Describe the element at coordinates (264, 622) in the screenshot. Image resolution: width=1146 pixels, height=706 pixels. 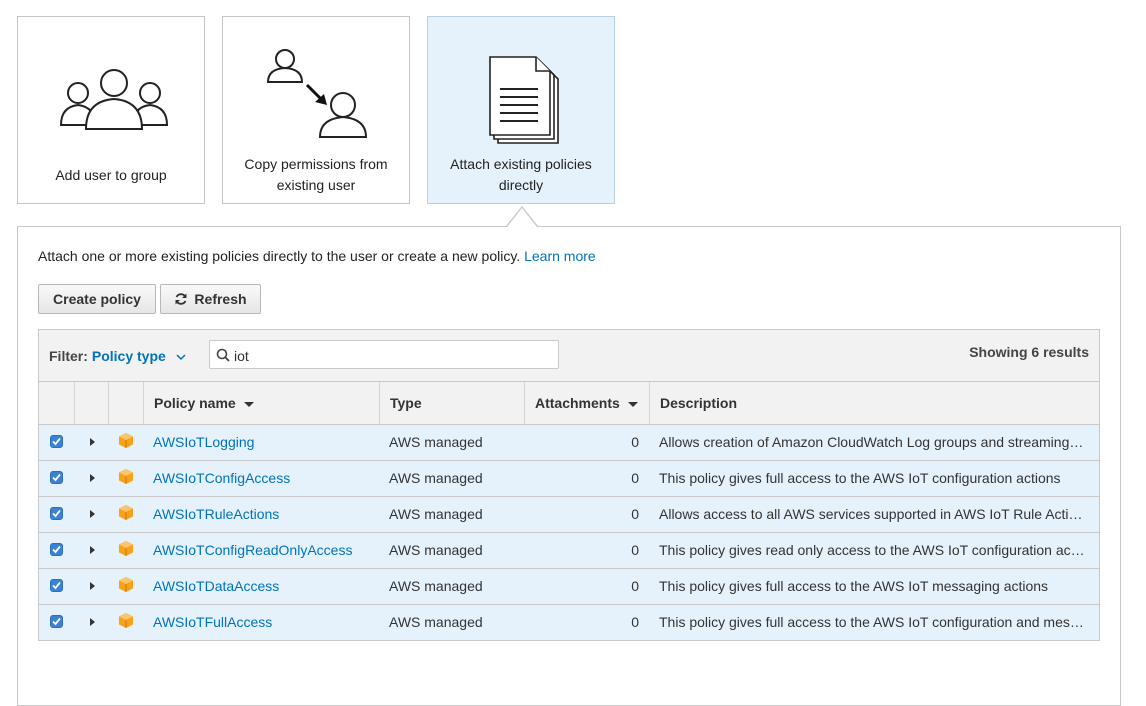
I see `policy-name-link: AWSIoTFullAccess` at that location.